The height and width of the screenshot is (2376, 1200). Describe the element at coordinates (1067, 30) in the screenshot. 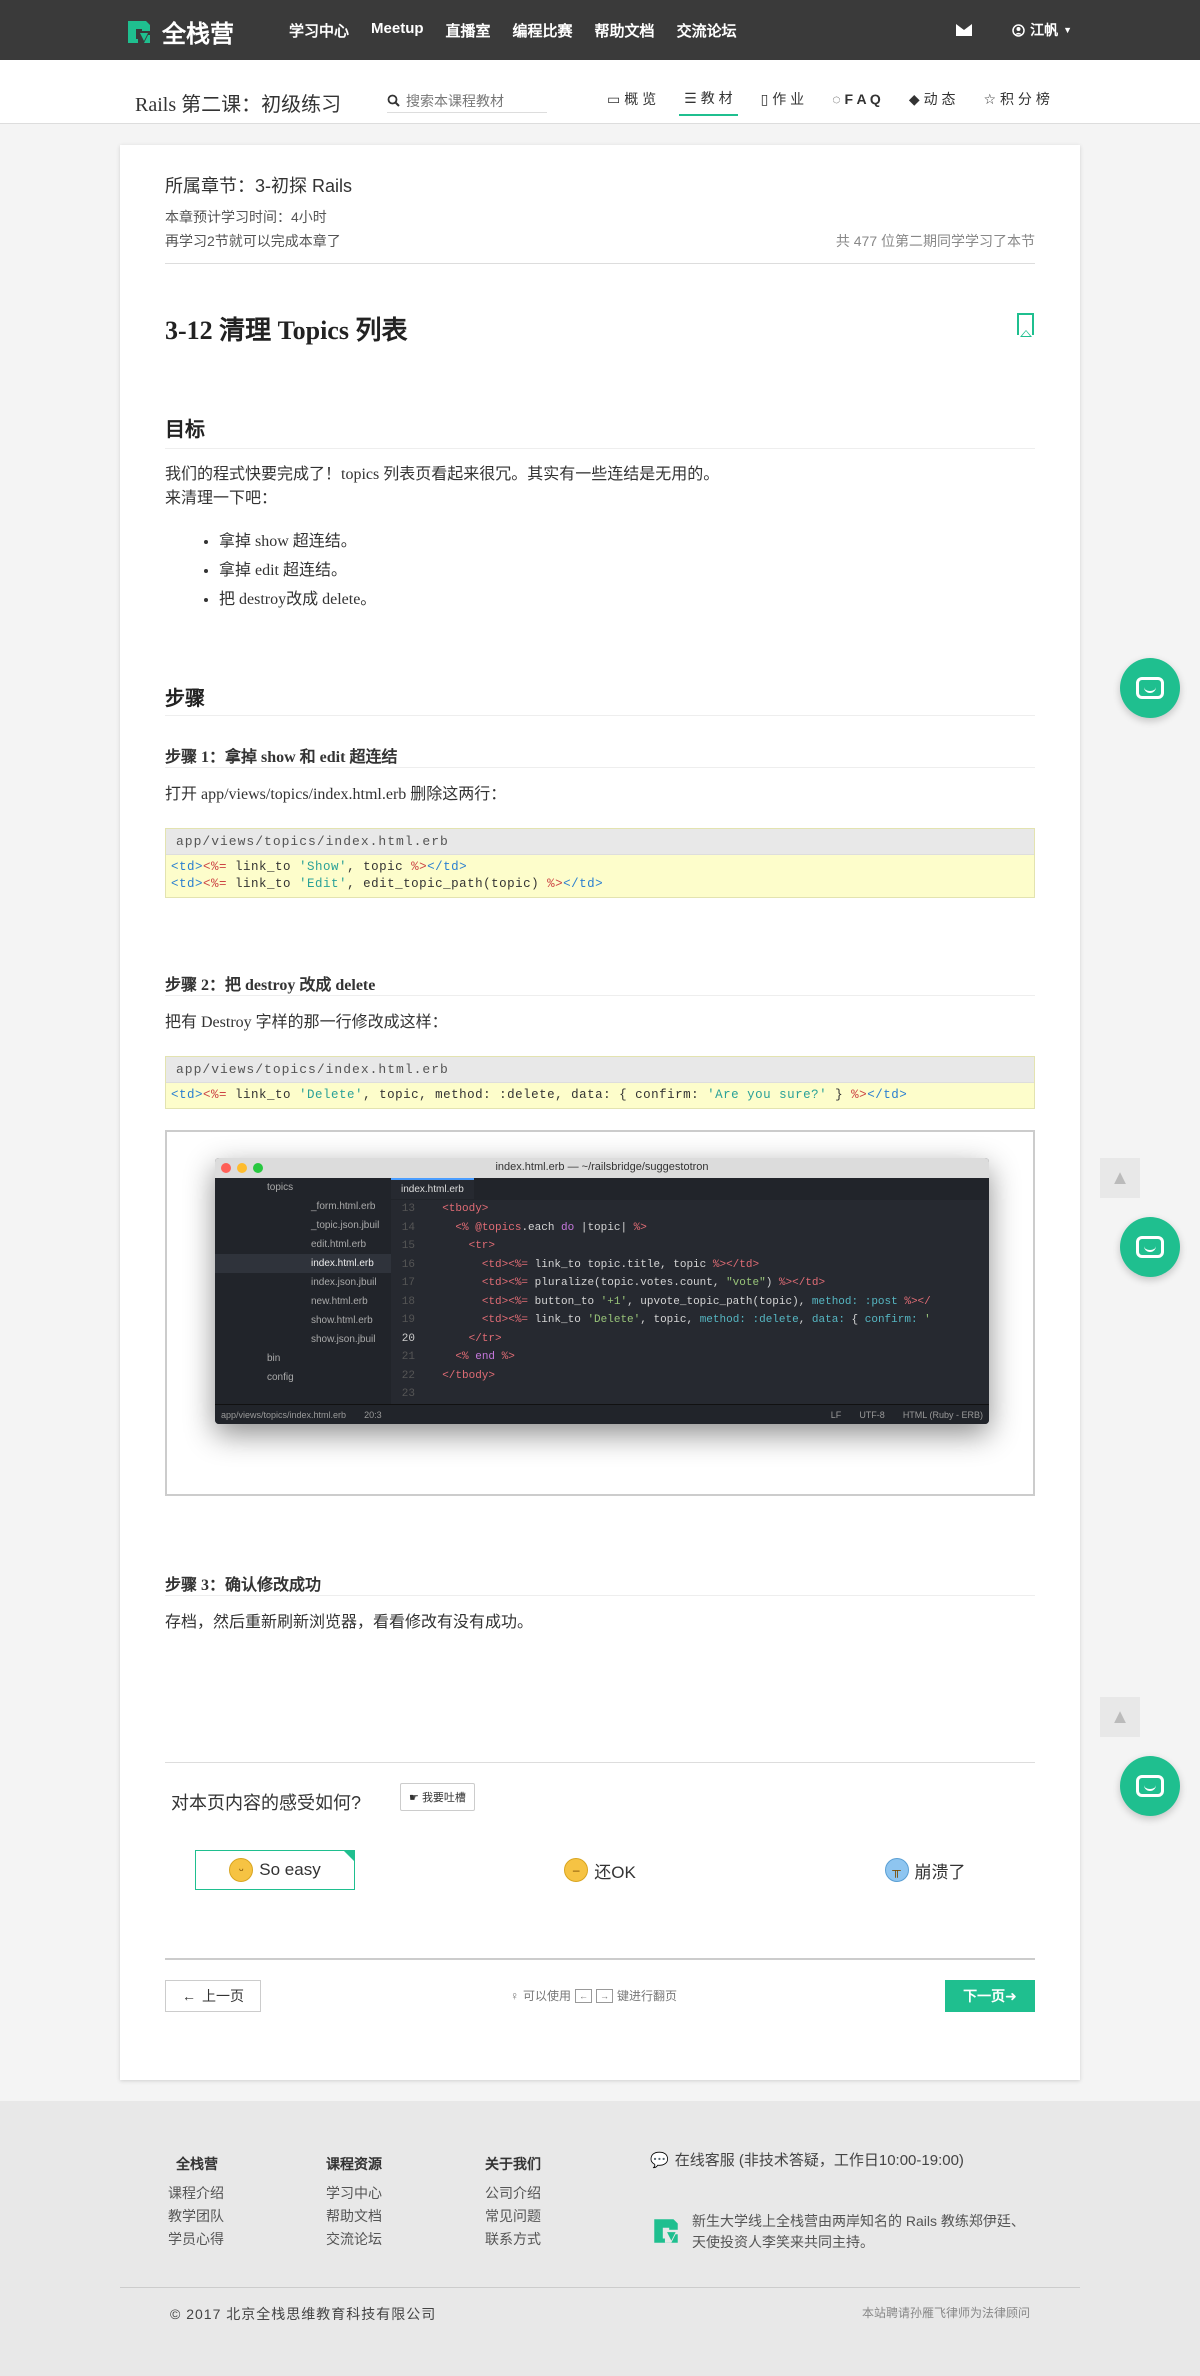

I see `chevron-down-icon: ▼` at that location.